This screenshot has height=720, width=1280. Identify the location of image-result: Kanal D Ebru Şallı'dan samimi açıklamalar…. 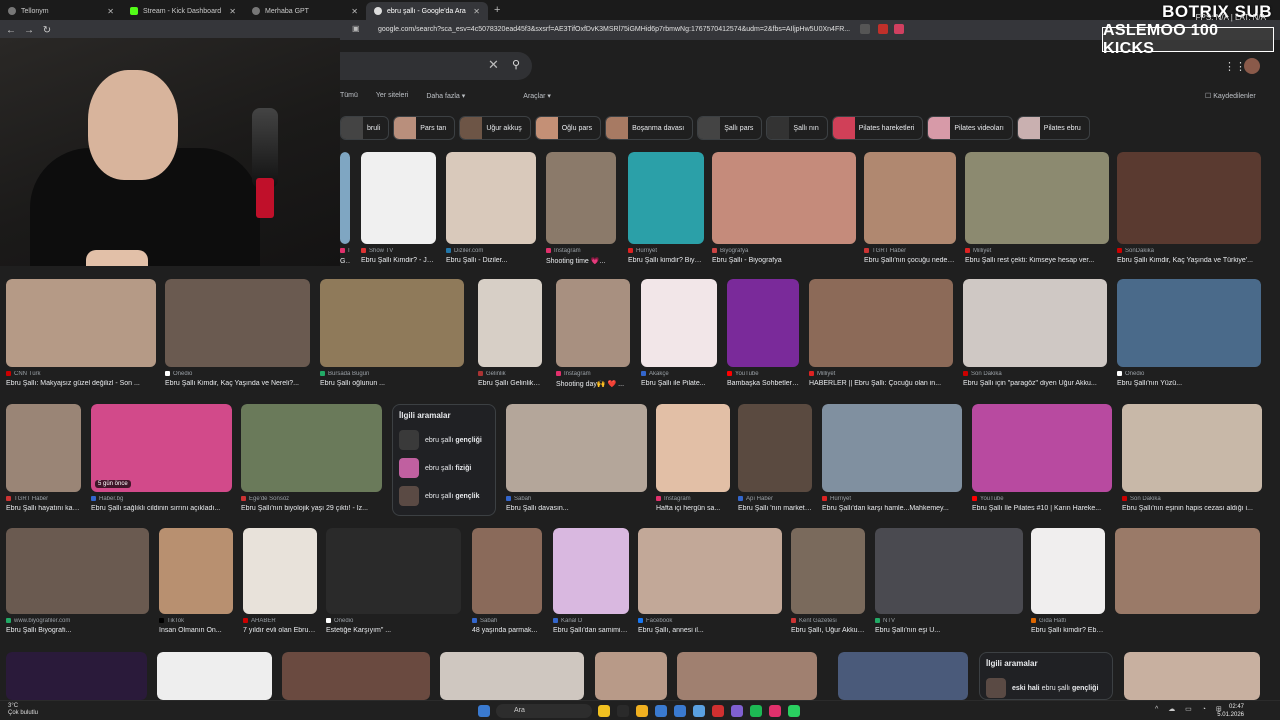
(591, 584).